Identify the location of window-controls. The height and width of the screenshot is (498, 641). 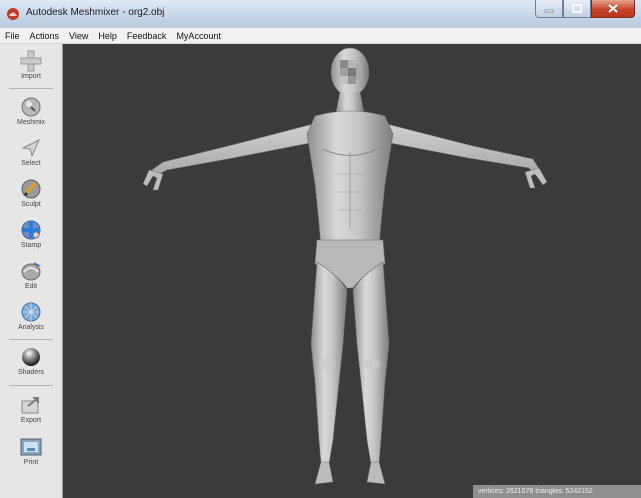
(585, 9).